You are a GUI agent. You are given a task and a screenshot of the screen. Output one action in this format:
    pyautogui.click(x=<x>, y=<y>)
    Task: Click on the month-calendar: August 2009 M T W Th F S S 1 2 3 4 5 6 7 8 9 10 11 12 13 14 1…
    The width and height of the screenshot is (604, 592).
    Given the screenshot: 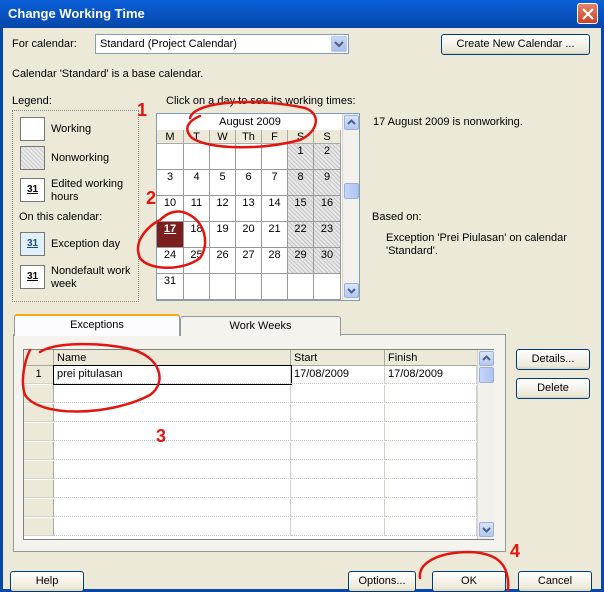 What is the action you would take?
    pyautogui.click(x=258, y=207)
    